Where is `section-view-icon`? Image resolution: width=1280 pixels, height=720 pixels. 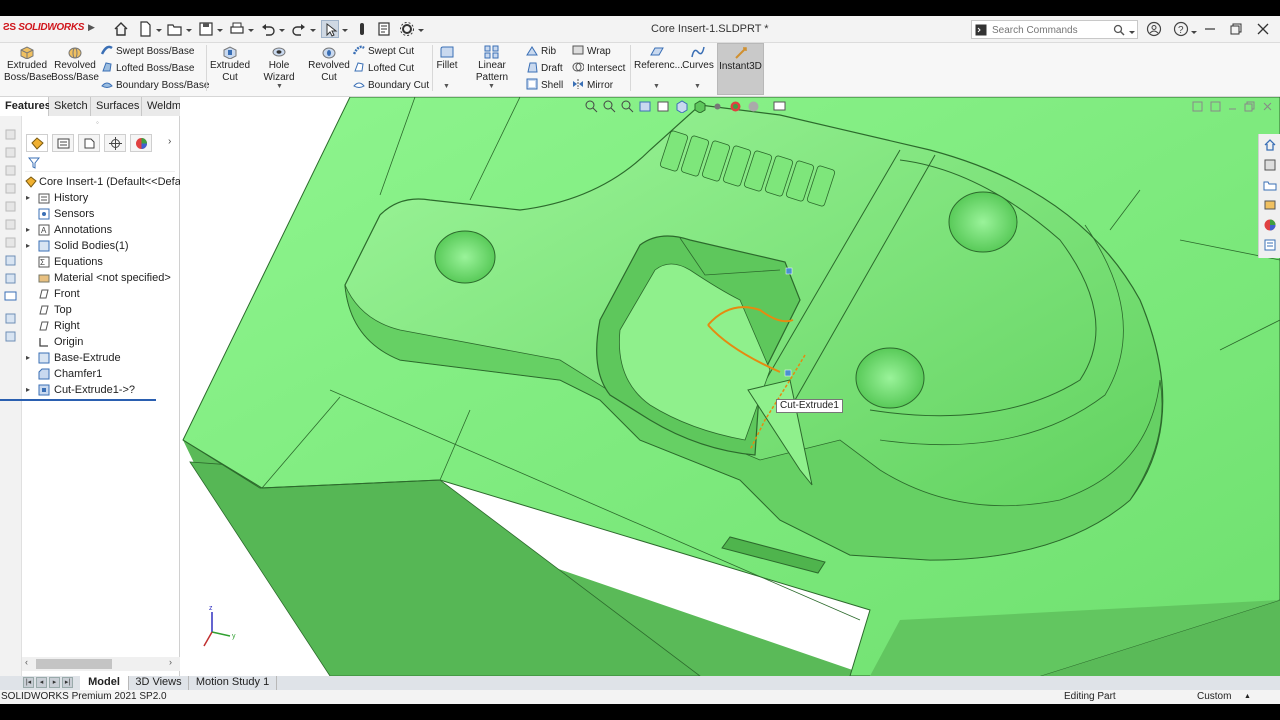 section-view-icon is located at coordinates (645, 106).